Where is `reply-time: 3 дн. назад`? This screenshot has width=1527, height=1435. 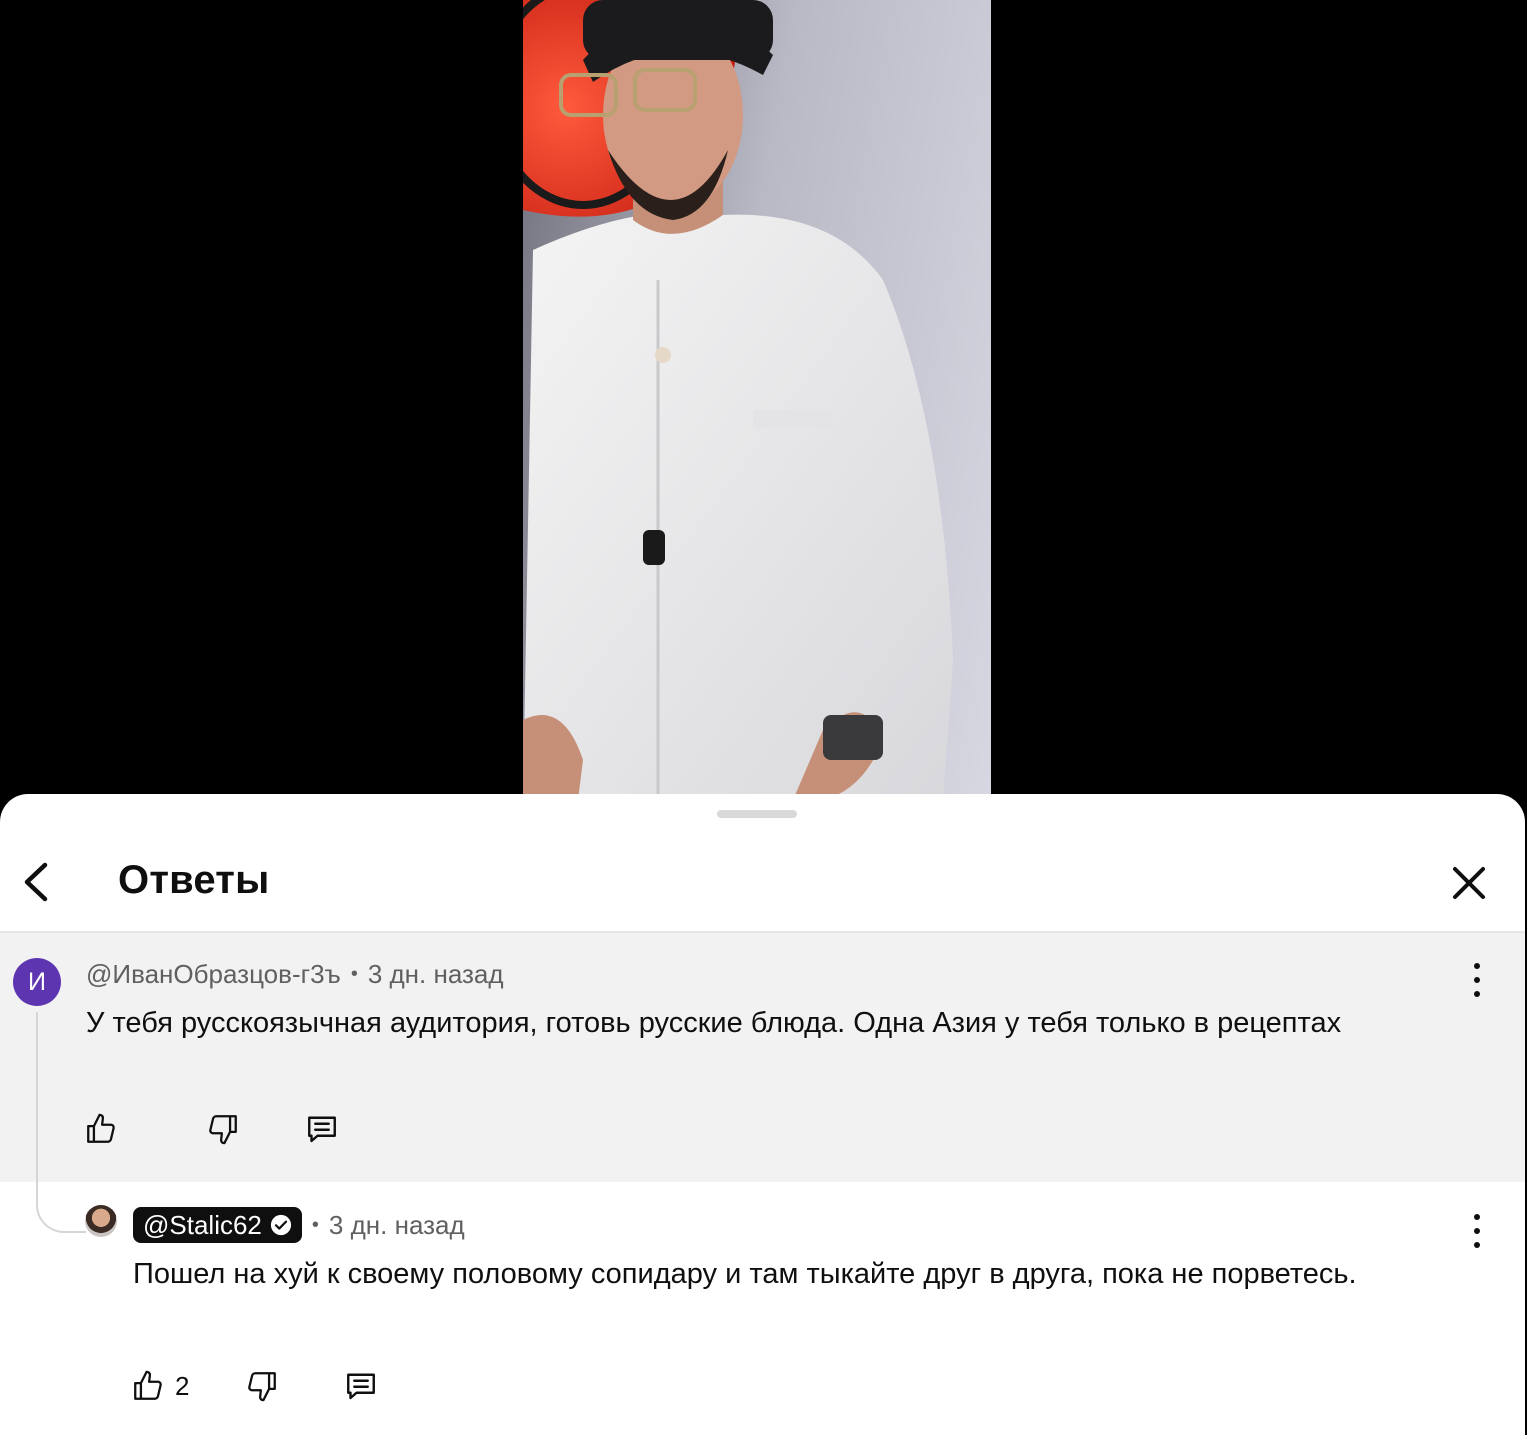 reply-time: 3 дн. назад is located at coordinates (397, 1225).